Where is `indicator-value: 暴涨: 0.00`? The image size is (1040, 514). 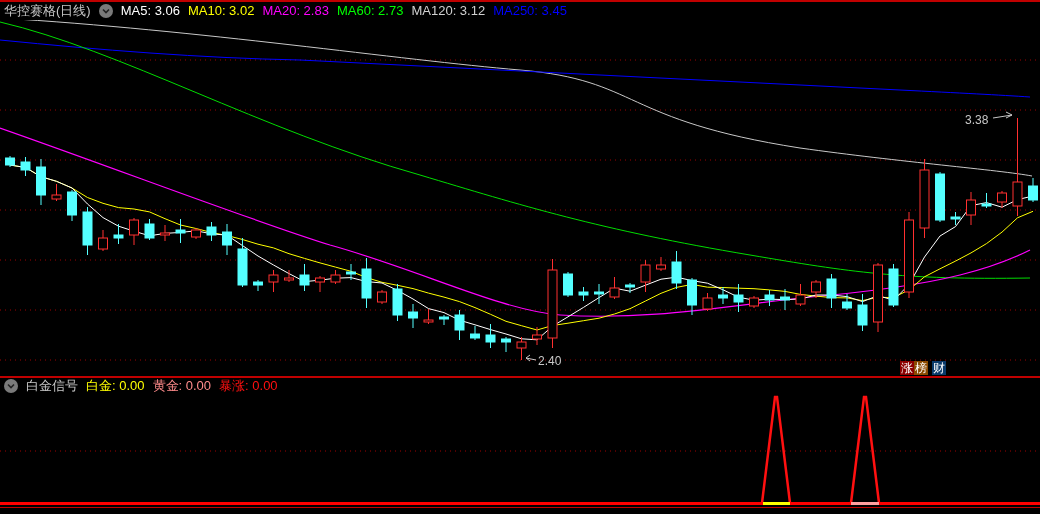
indicator-value: 暴涨: 0.00 is located at coordinates (248, 386).